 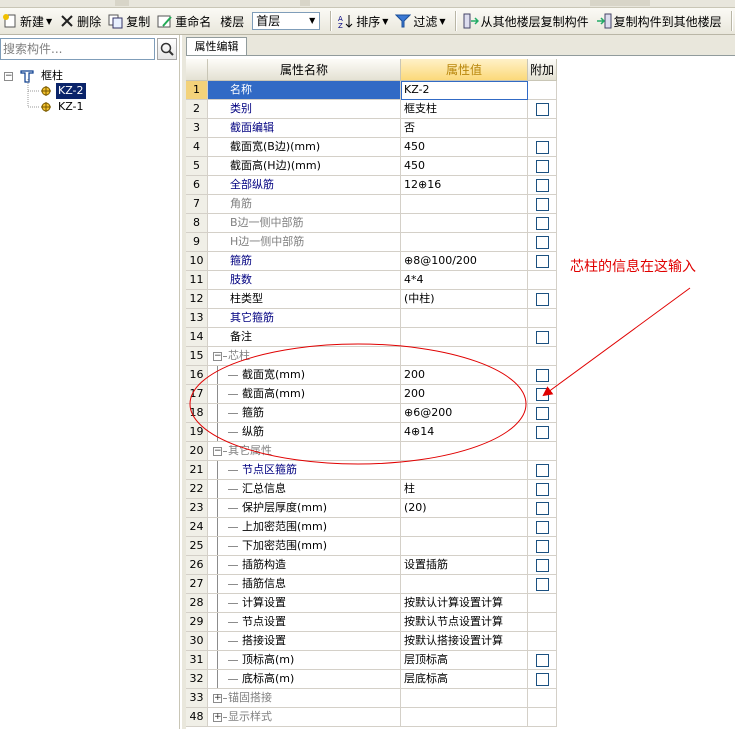 What do you see at coordinates (363, 21) in the screenshot?
I see `sort-button: AZ 排序 ▼` at bounding box center [363, 21].